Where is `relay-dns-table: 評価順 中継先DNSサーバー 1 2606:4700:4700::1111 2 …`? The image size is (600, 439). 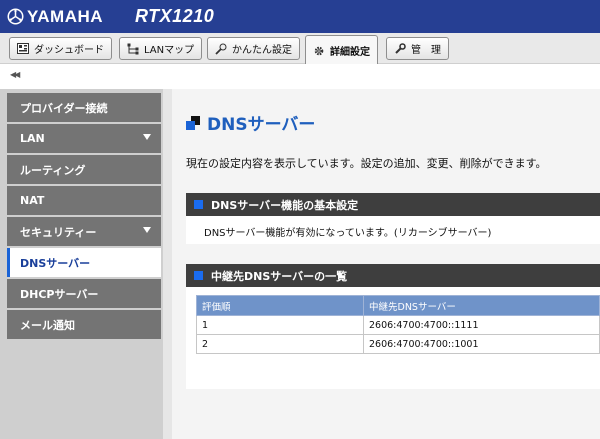 relay-dns-table: 評価順 中継先DNSサーバー 1 2606:4700:4700::1111 2 … is located at coordinates (398, 324).